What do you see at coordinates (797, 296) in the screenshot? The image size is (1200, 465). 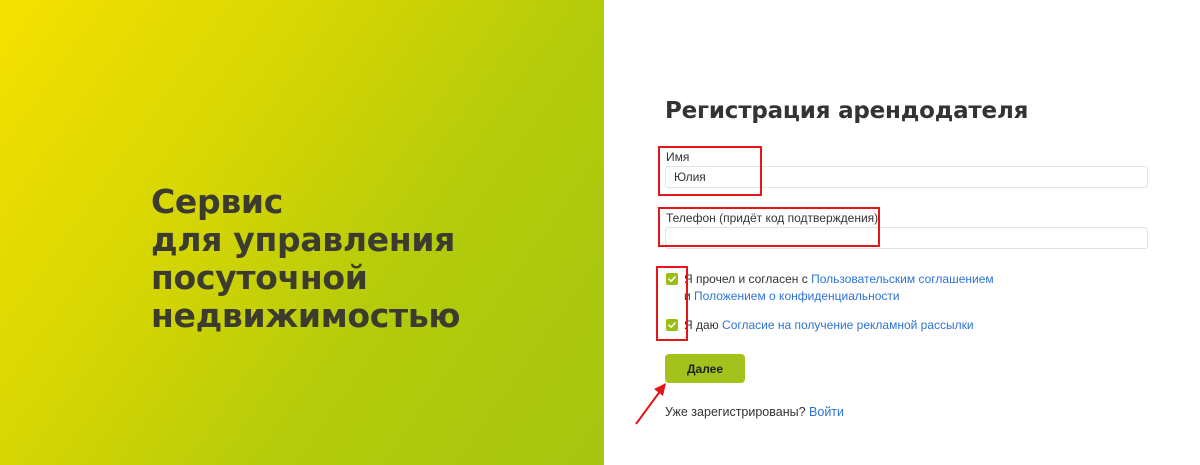 I see `privacy-policy-link: Положением о конфиденциальности` at bounding box center [797, 296].